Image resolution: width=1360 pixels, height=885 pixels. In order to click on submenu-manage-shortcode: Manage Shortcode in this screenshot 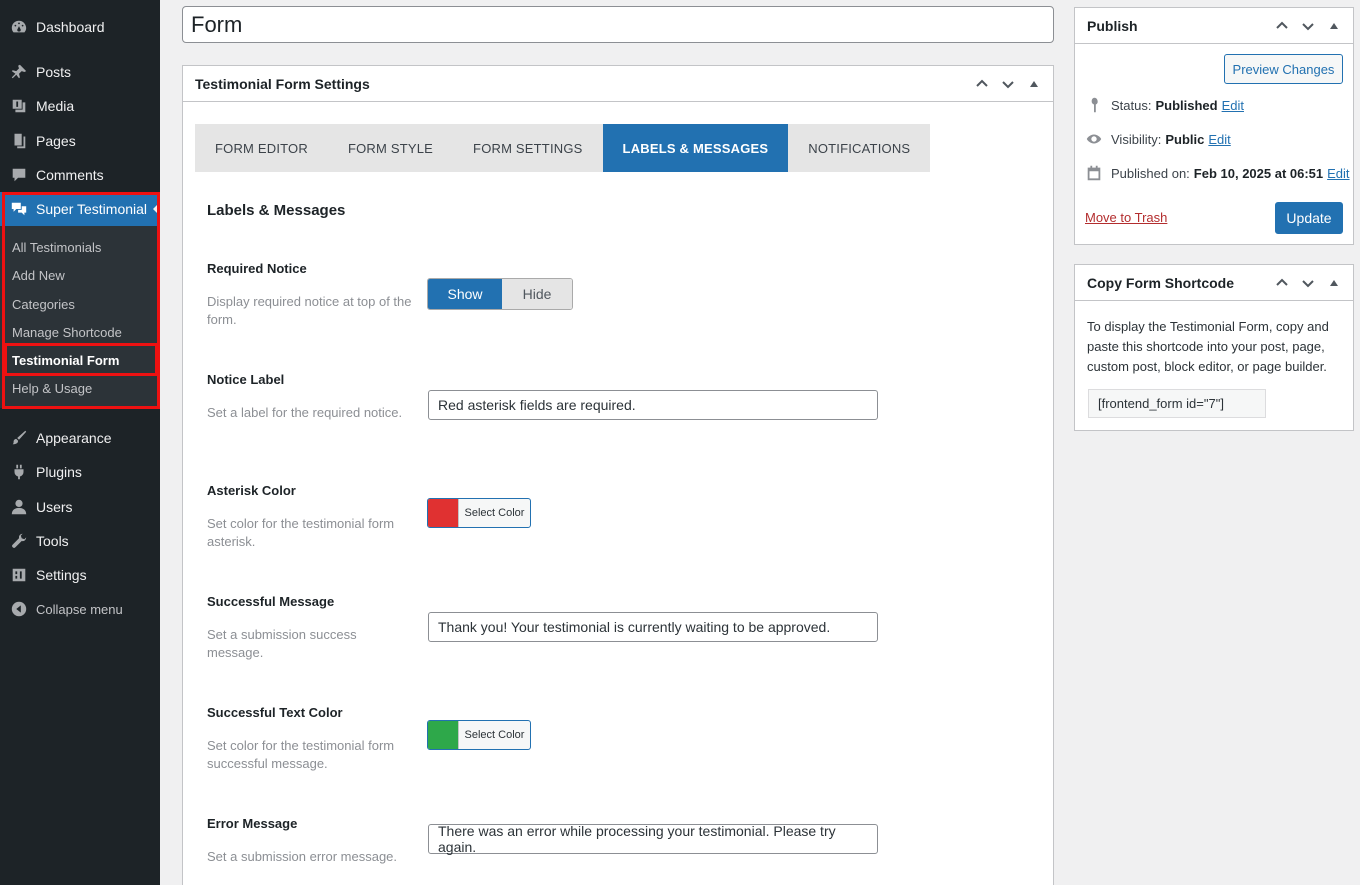, I will do `click(67, 332)`.